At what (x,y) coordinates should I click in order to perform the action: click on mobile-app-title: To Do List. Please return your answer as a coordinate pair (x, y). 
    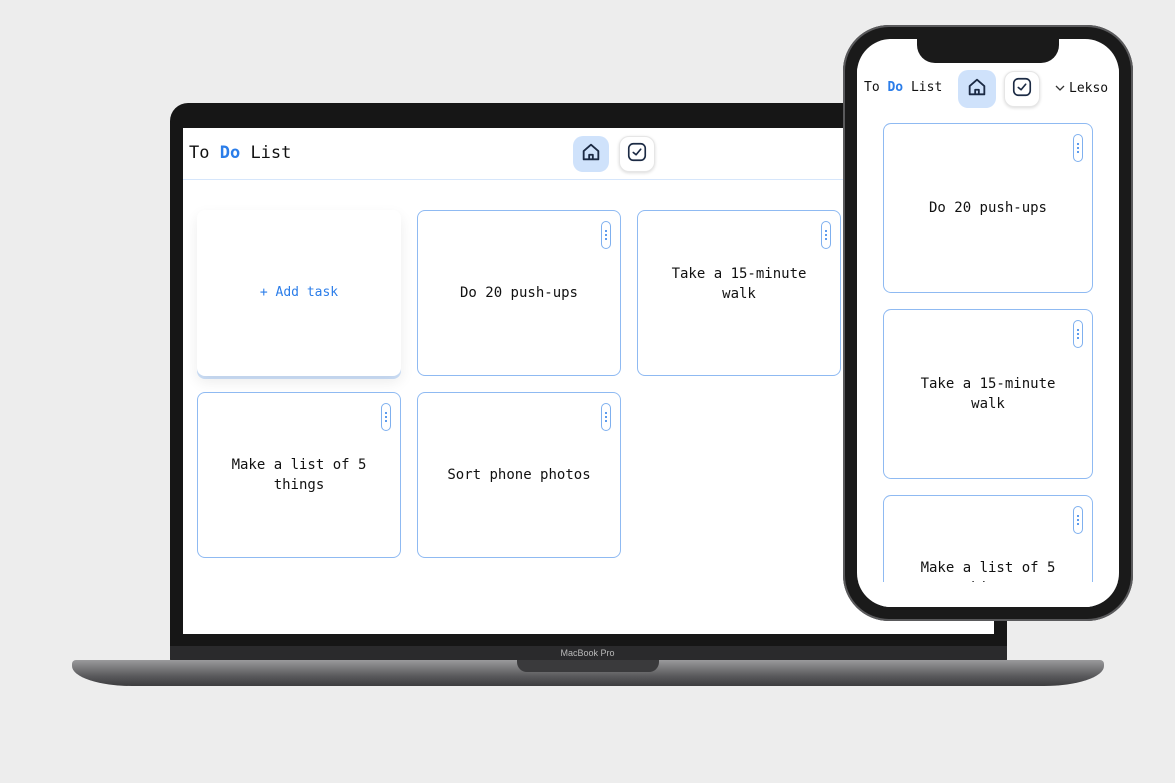
    Looking at the image, I should click on (903, 87).